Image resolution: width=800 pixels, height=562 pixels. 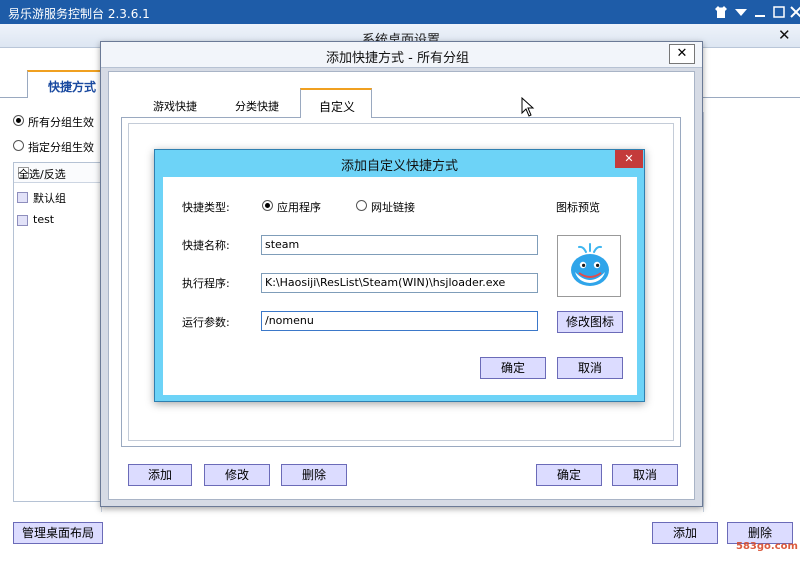 I want to click on add-shortcut-title: 添加快捷方式 - 所有分组, so click(x=397, y=58).